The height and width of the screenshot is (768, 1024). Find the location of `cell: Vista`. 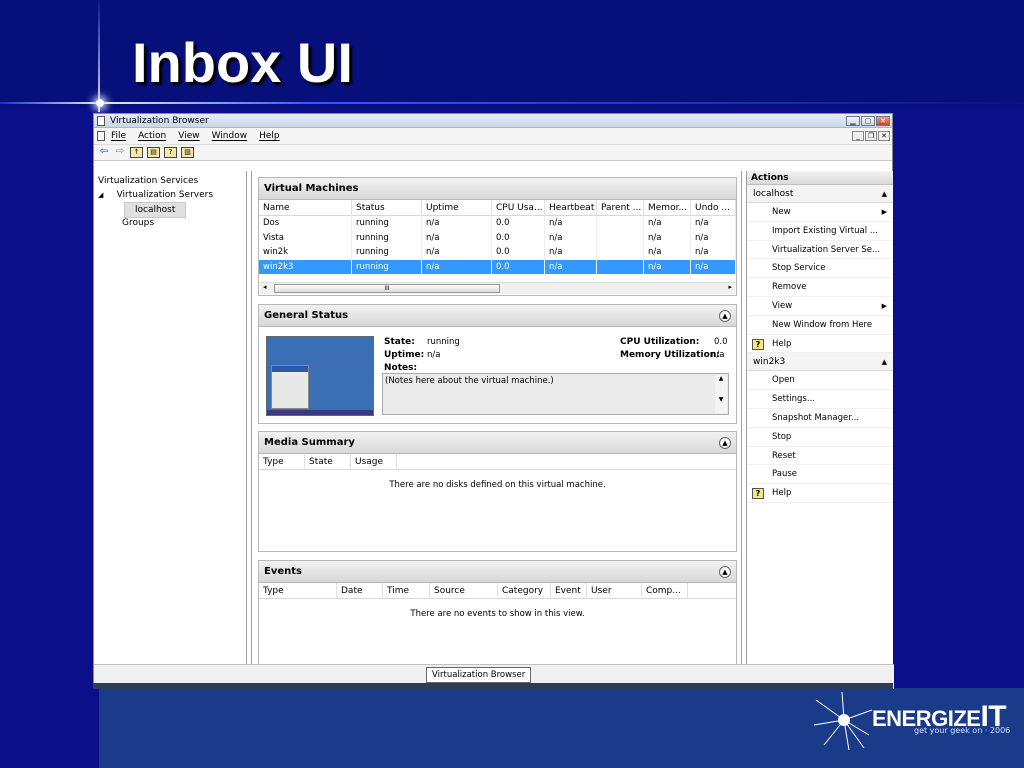

cell: Vista is located at coordinates (305, 237).